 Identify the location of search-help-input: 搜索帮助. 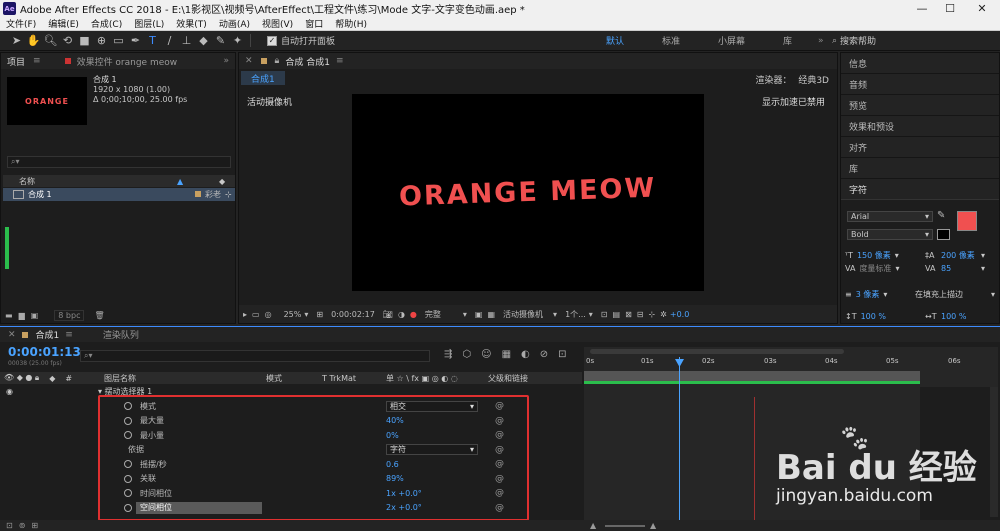
(858, 40).